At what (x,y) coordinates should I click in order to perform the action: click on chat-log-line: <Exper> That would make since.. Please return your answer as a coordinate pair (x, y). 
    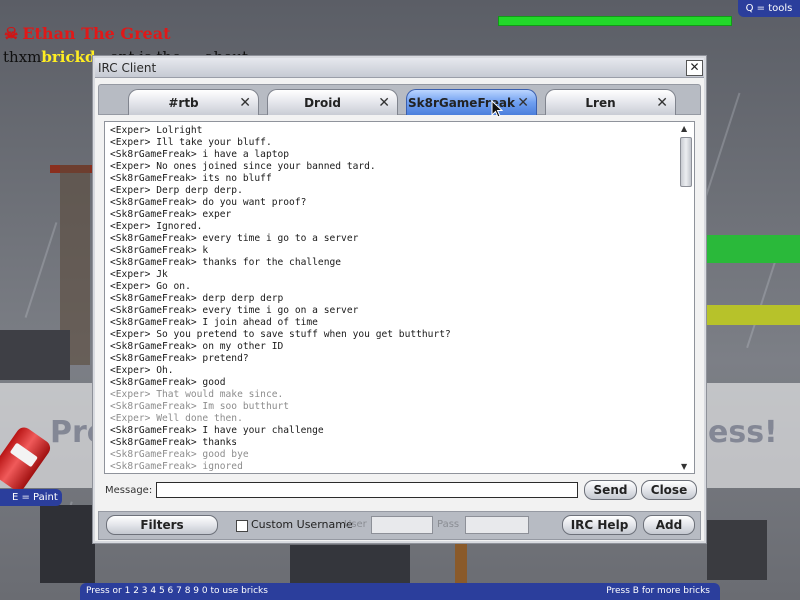
    Looking at the image, I should click on (197, 394).